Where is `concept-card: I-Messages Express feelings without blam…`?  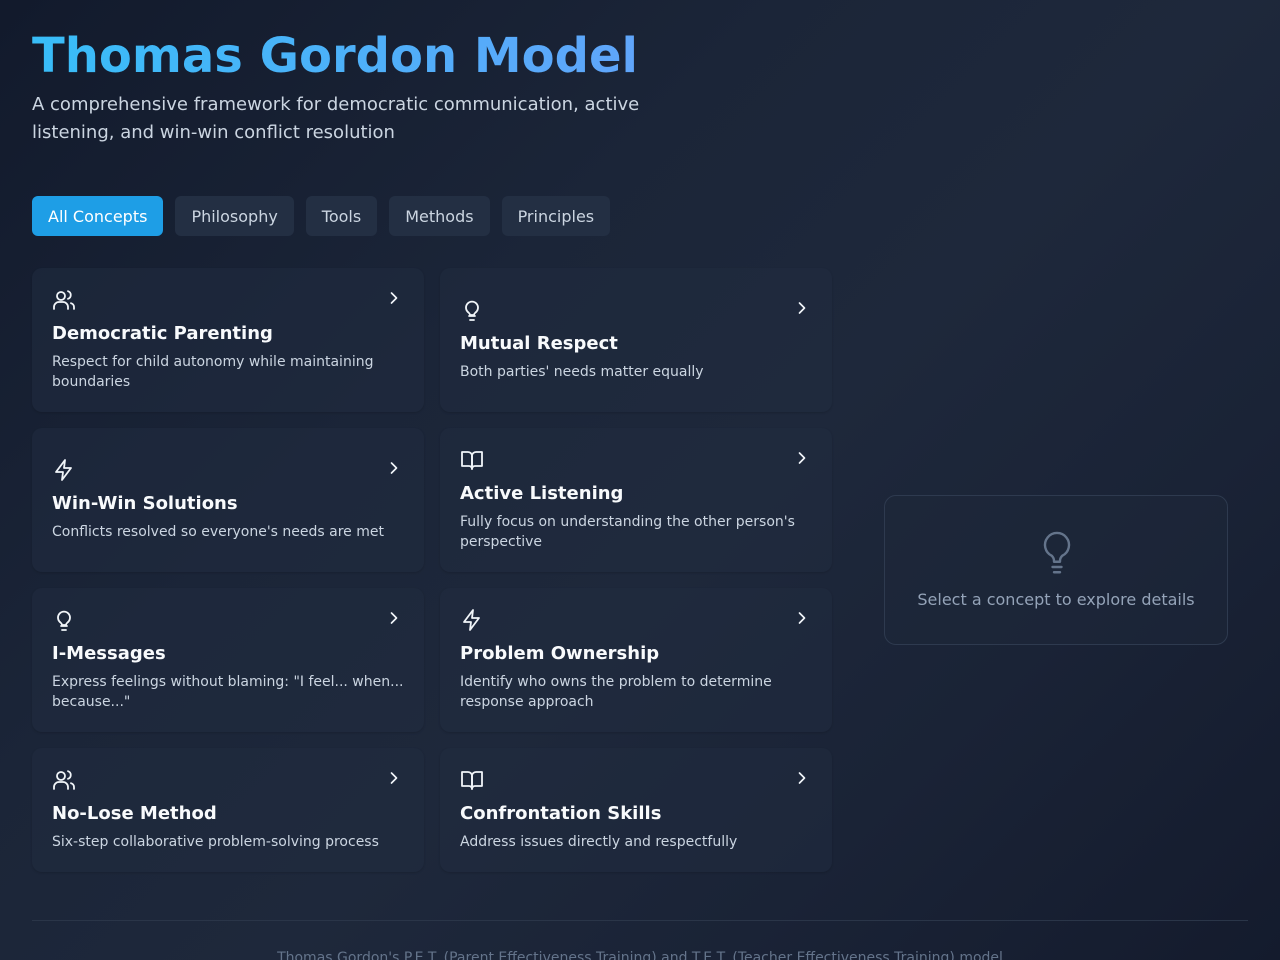
concept-card: I-Messages Express feelings without blam… is located at coordinates (228, 660).